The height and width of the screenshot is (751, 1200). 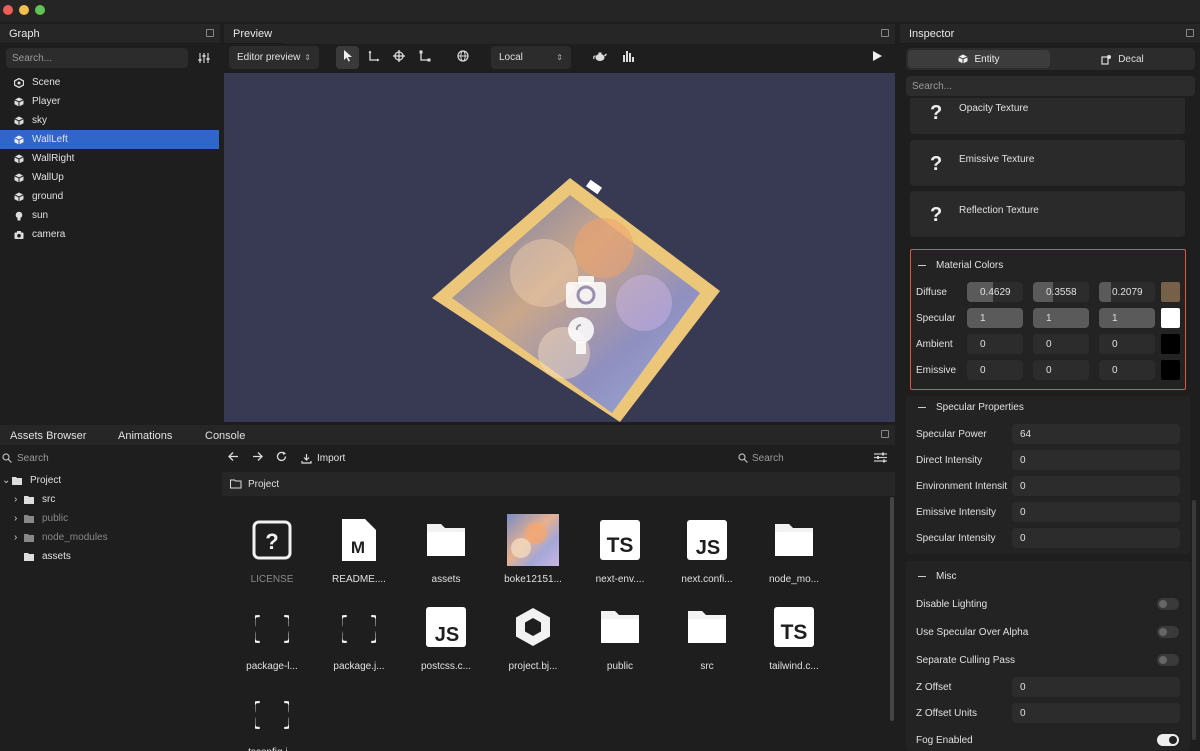 I want to click on ambient-b-input: 0, so click(x=1127, y=344).